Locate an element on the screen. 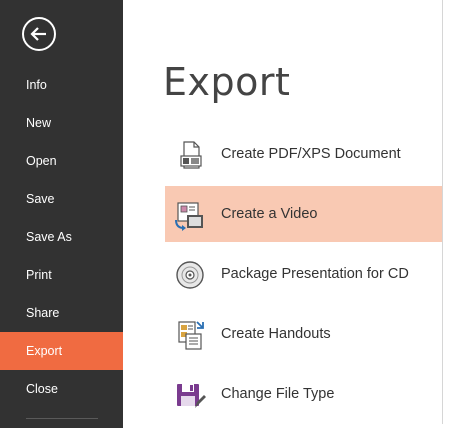 This screenshot has width=451, height=428. video-icon is located at coordinates (189, 216).